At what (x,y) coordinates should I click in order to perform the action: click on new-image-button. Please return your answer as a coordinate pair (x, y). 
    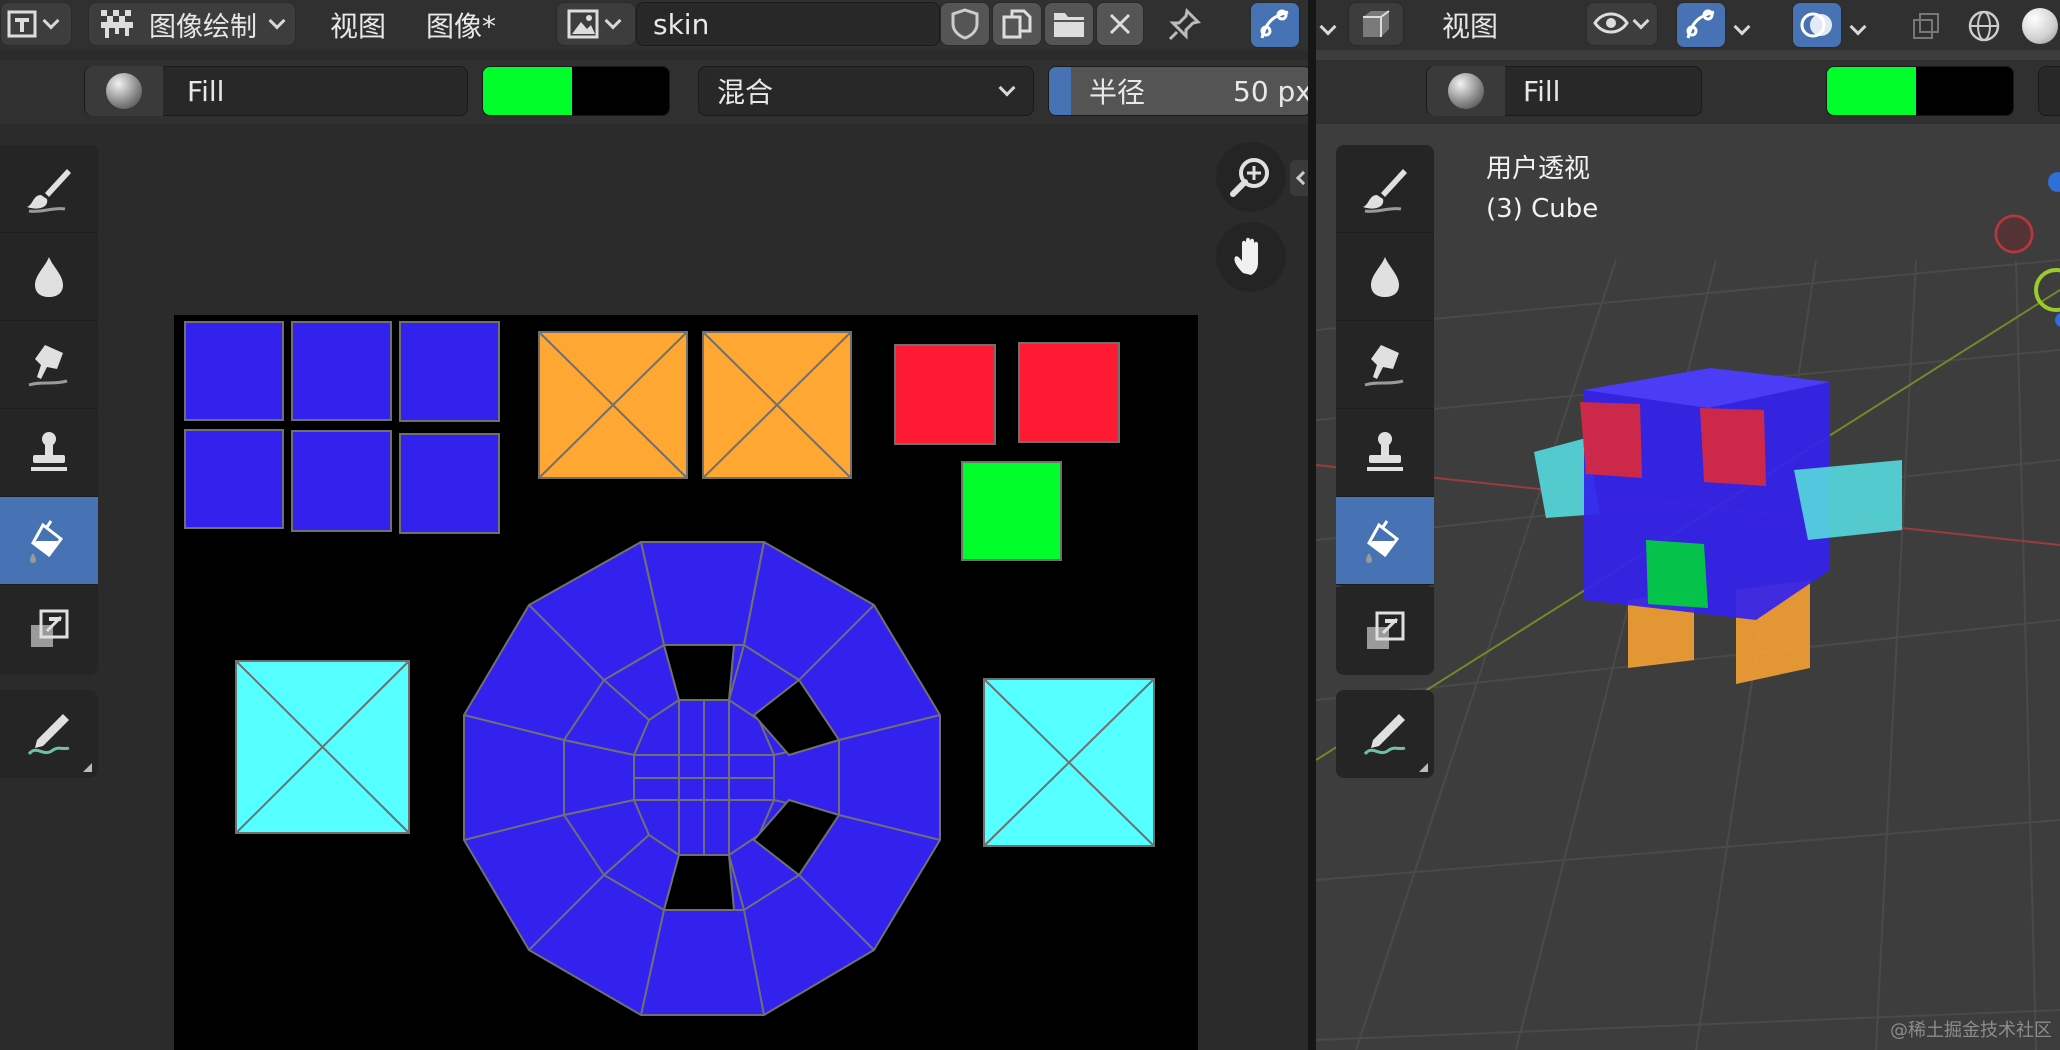
    Looking at the image, I should click on (1017, 24).